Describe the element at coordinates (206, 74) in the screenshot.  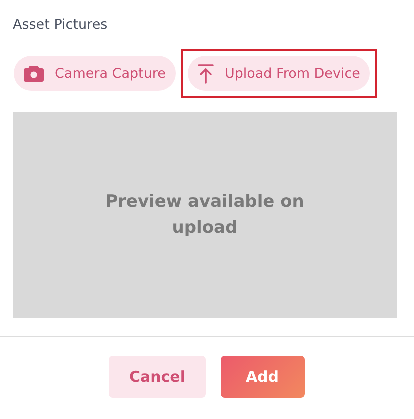
I see `upload-icon` at that location.